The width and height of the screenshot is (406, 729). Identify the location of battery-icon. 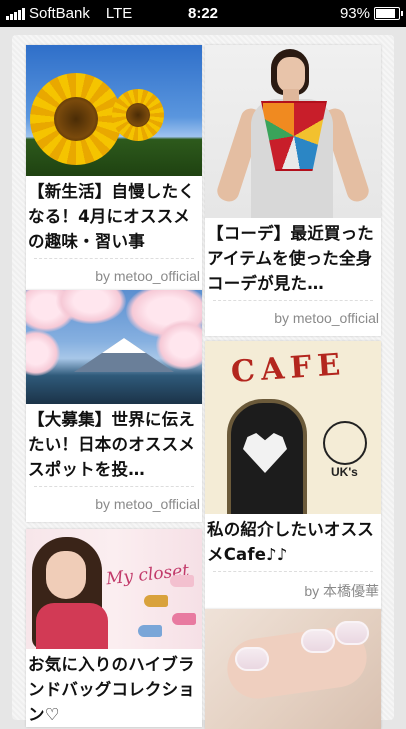
(388, 13).